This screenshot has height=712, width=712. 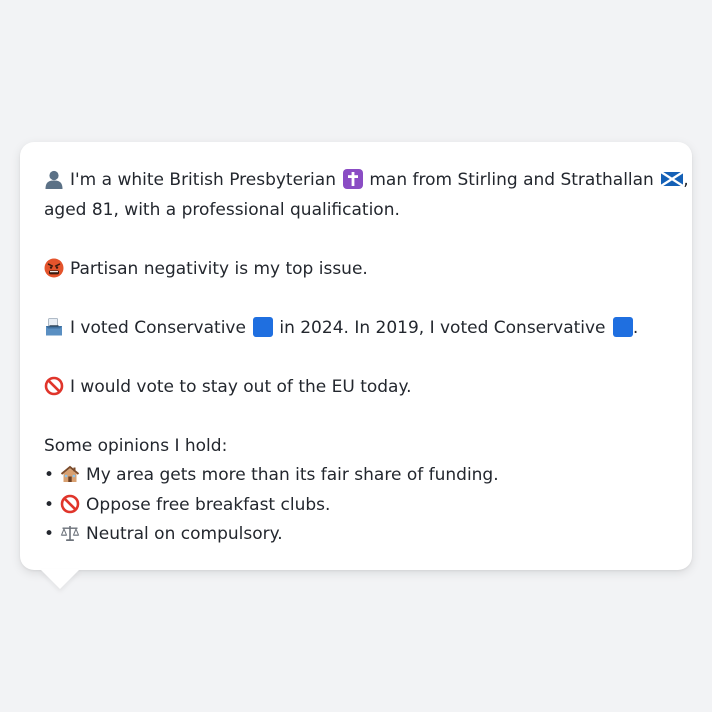 I want to click on vote-text-2: in 2024. In 2019, I voted Conservative, so click(x=442, y=327).